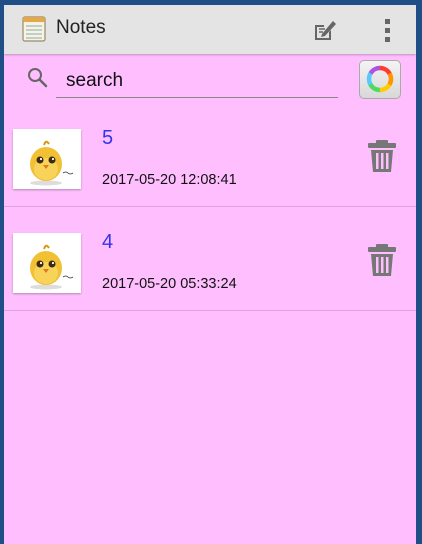 The height and width of the screenshot is (544, 422). Describe the element at coordinates (108, 138) in the screenshot. I see `note-title: 5` at that location.